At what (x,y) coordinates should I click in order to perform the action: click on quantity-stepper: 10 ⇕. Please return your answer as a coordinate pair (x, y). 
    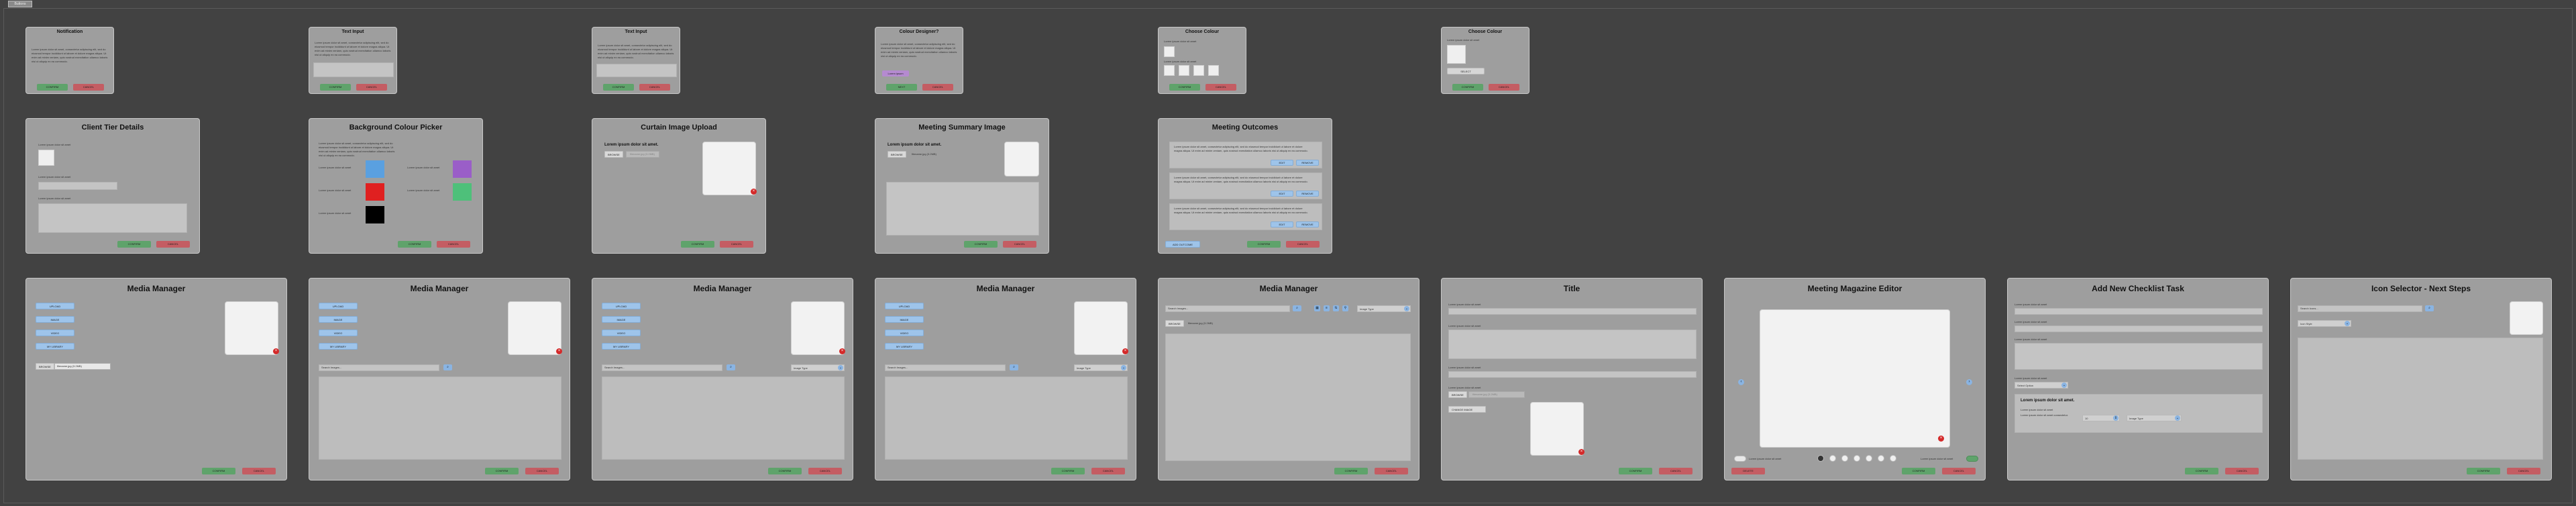
    Looking at the image, I should click on (2101, 418).